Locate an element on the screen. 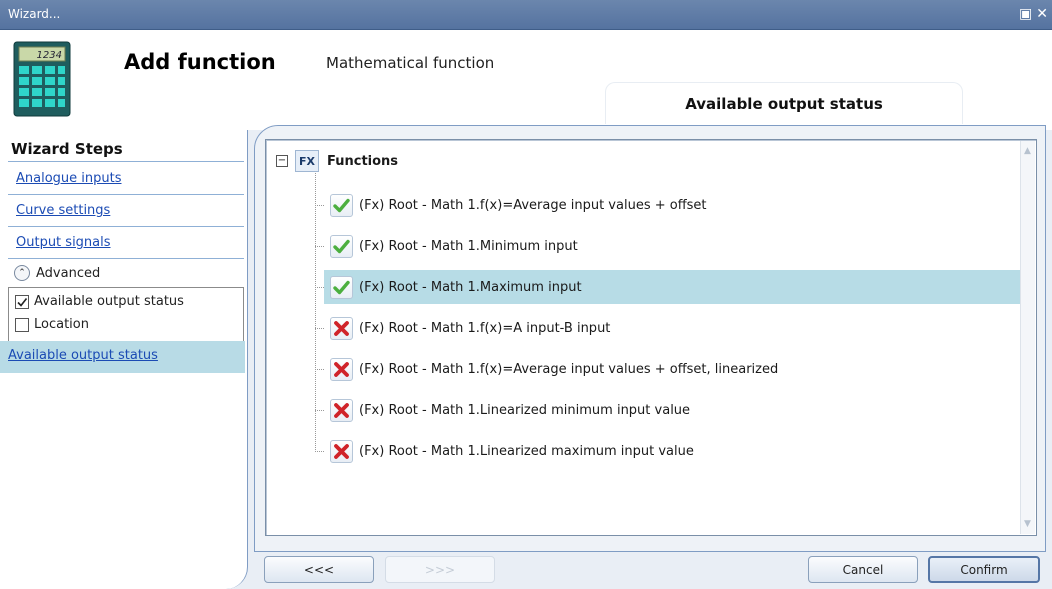 The image size is (1052, 589). next-button: >>> is located at coordinates (440, 569).